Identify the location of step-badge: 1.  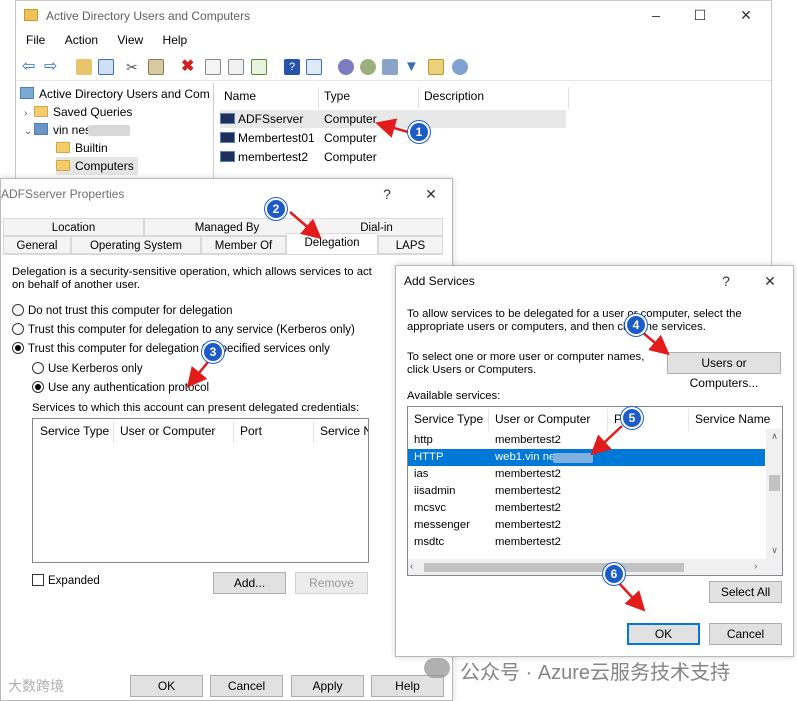
(419, 132).